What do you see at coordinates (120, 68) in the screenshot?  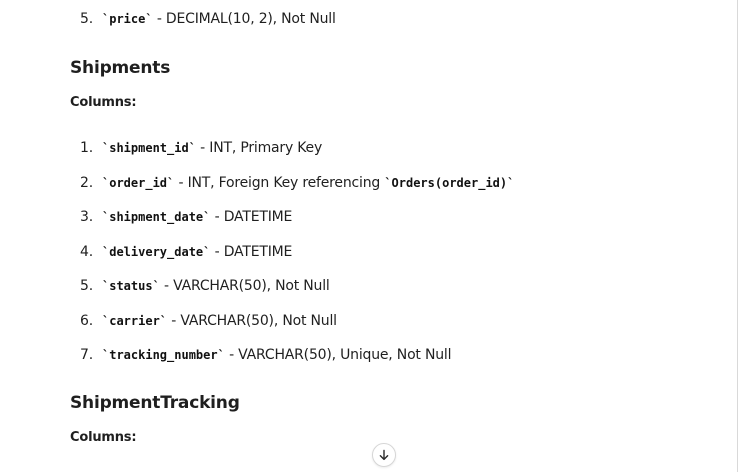 I see `section-heading-shipments: Shipments` at bounding box center [120, 68].